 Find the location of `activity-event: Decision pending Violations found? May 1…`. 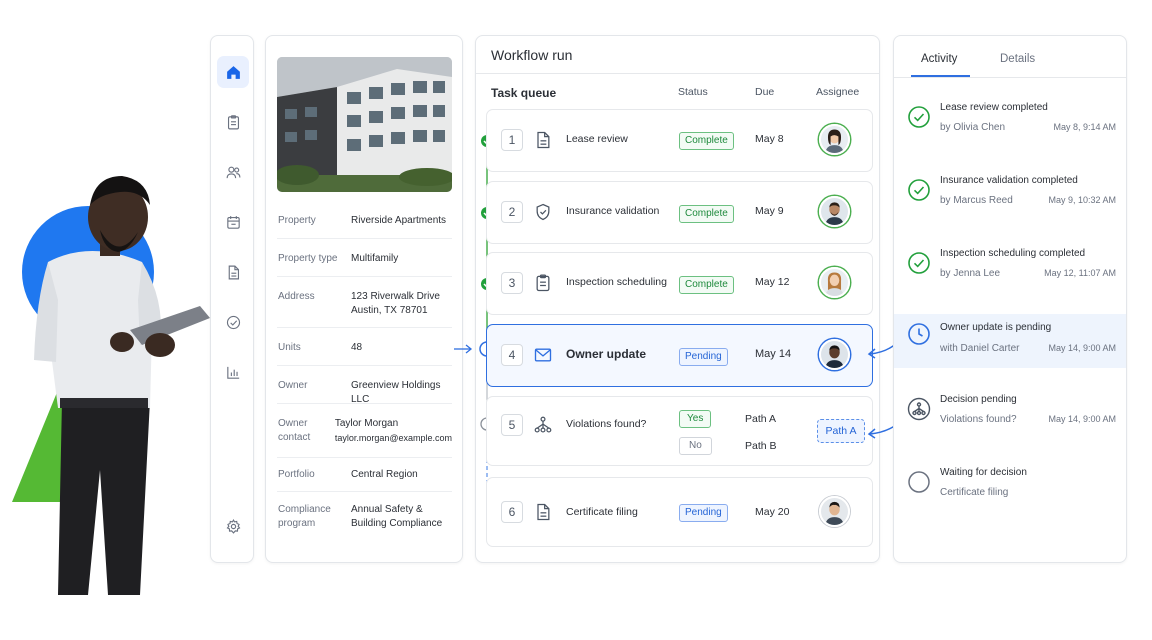

activity-event: Decision pending Violations found? May 1… is located at coordinates (1010, 421).